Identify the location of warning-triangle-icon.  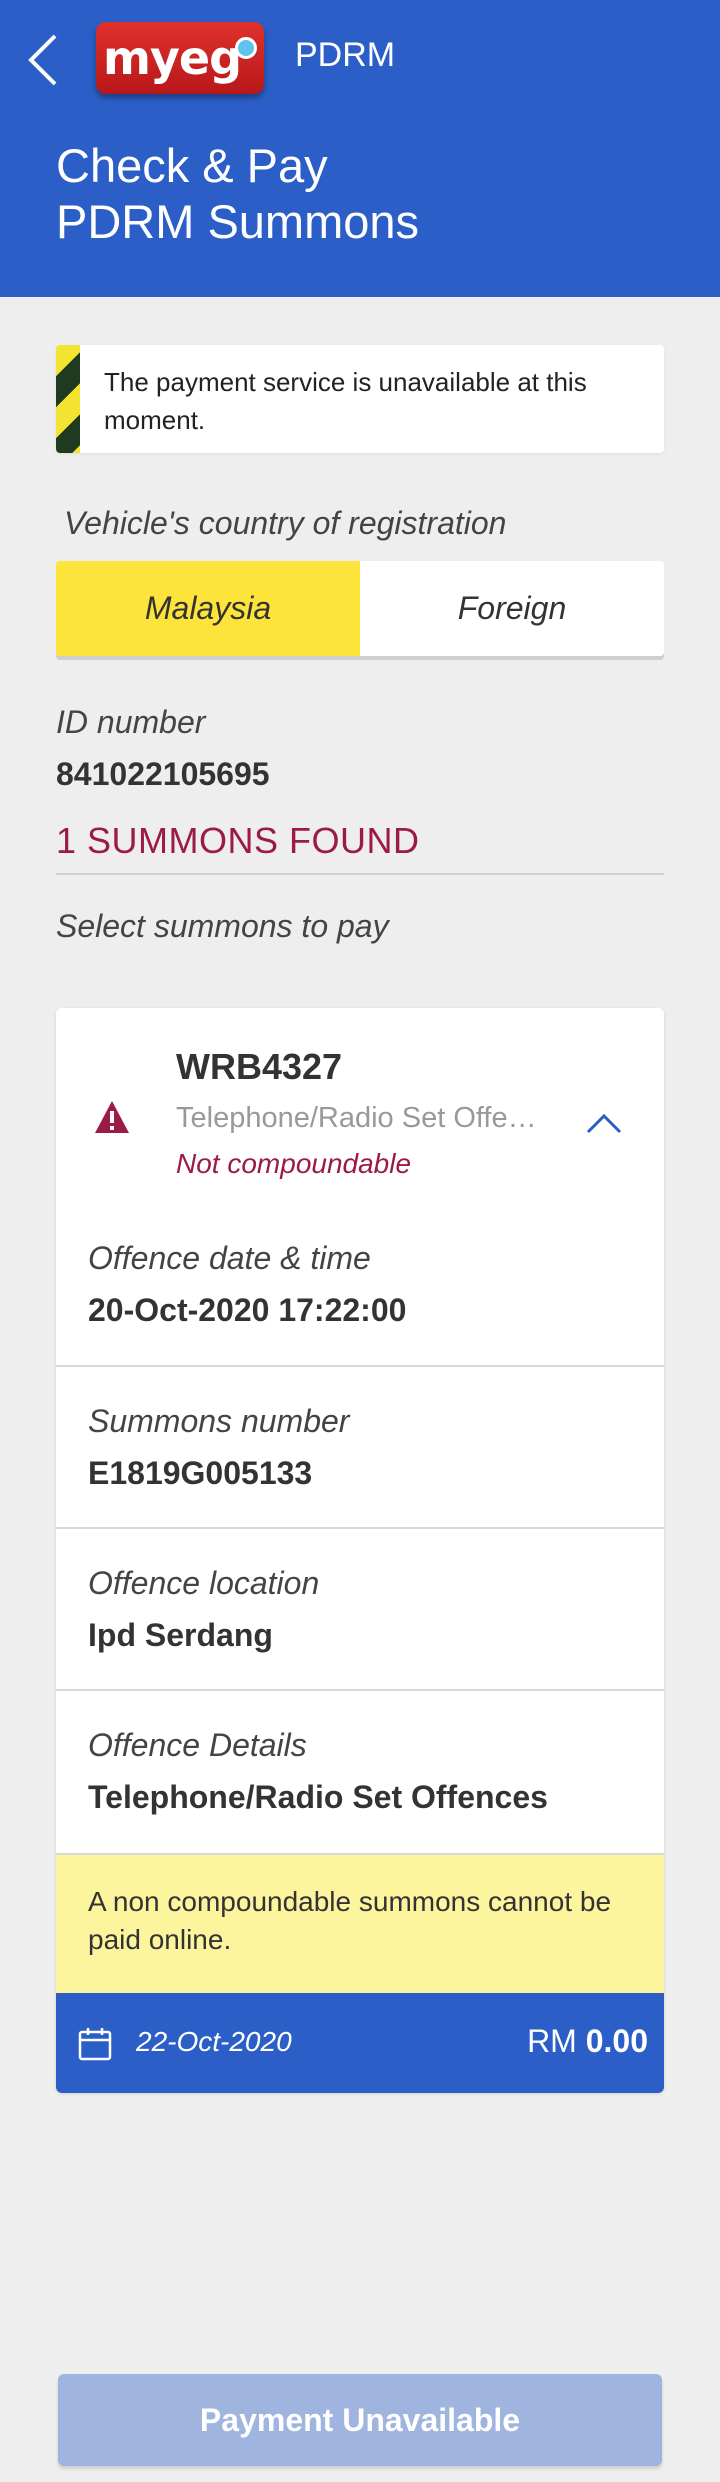
(112, 1117).